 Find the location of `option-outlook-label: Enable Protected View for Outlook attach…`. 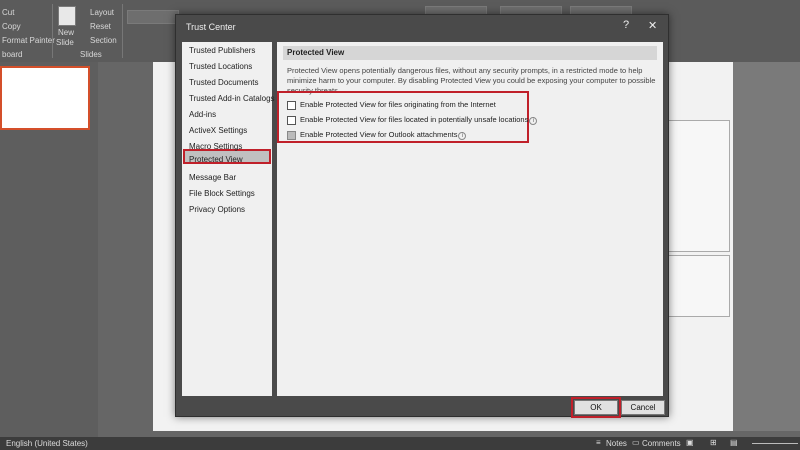

option-outlook-label: Enable Protected View for Outlook attach… is located at coordinates (379, 134).